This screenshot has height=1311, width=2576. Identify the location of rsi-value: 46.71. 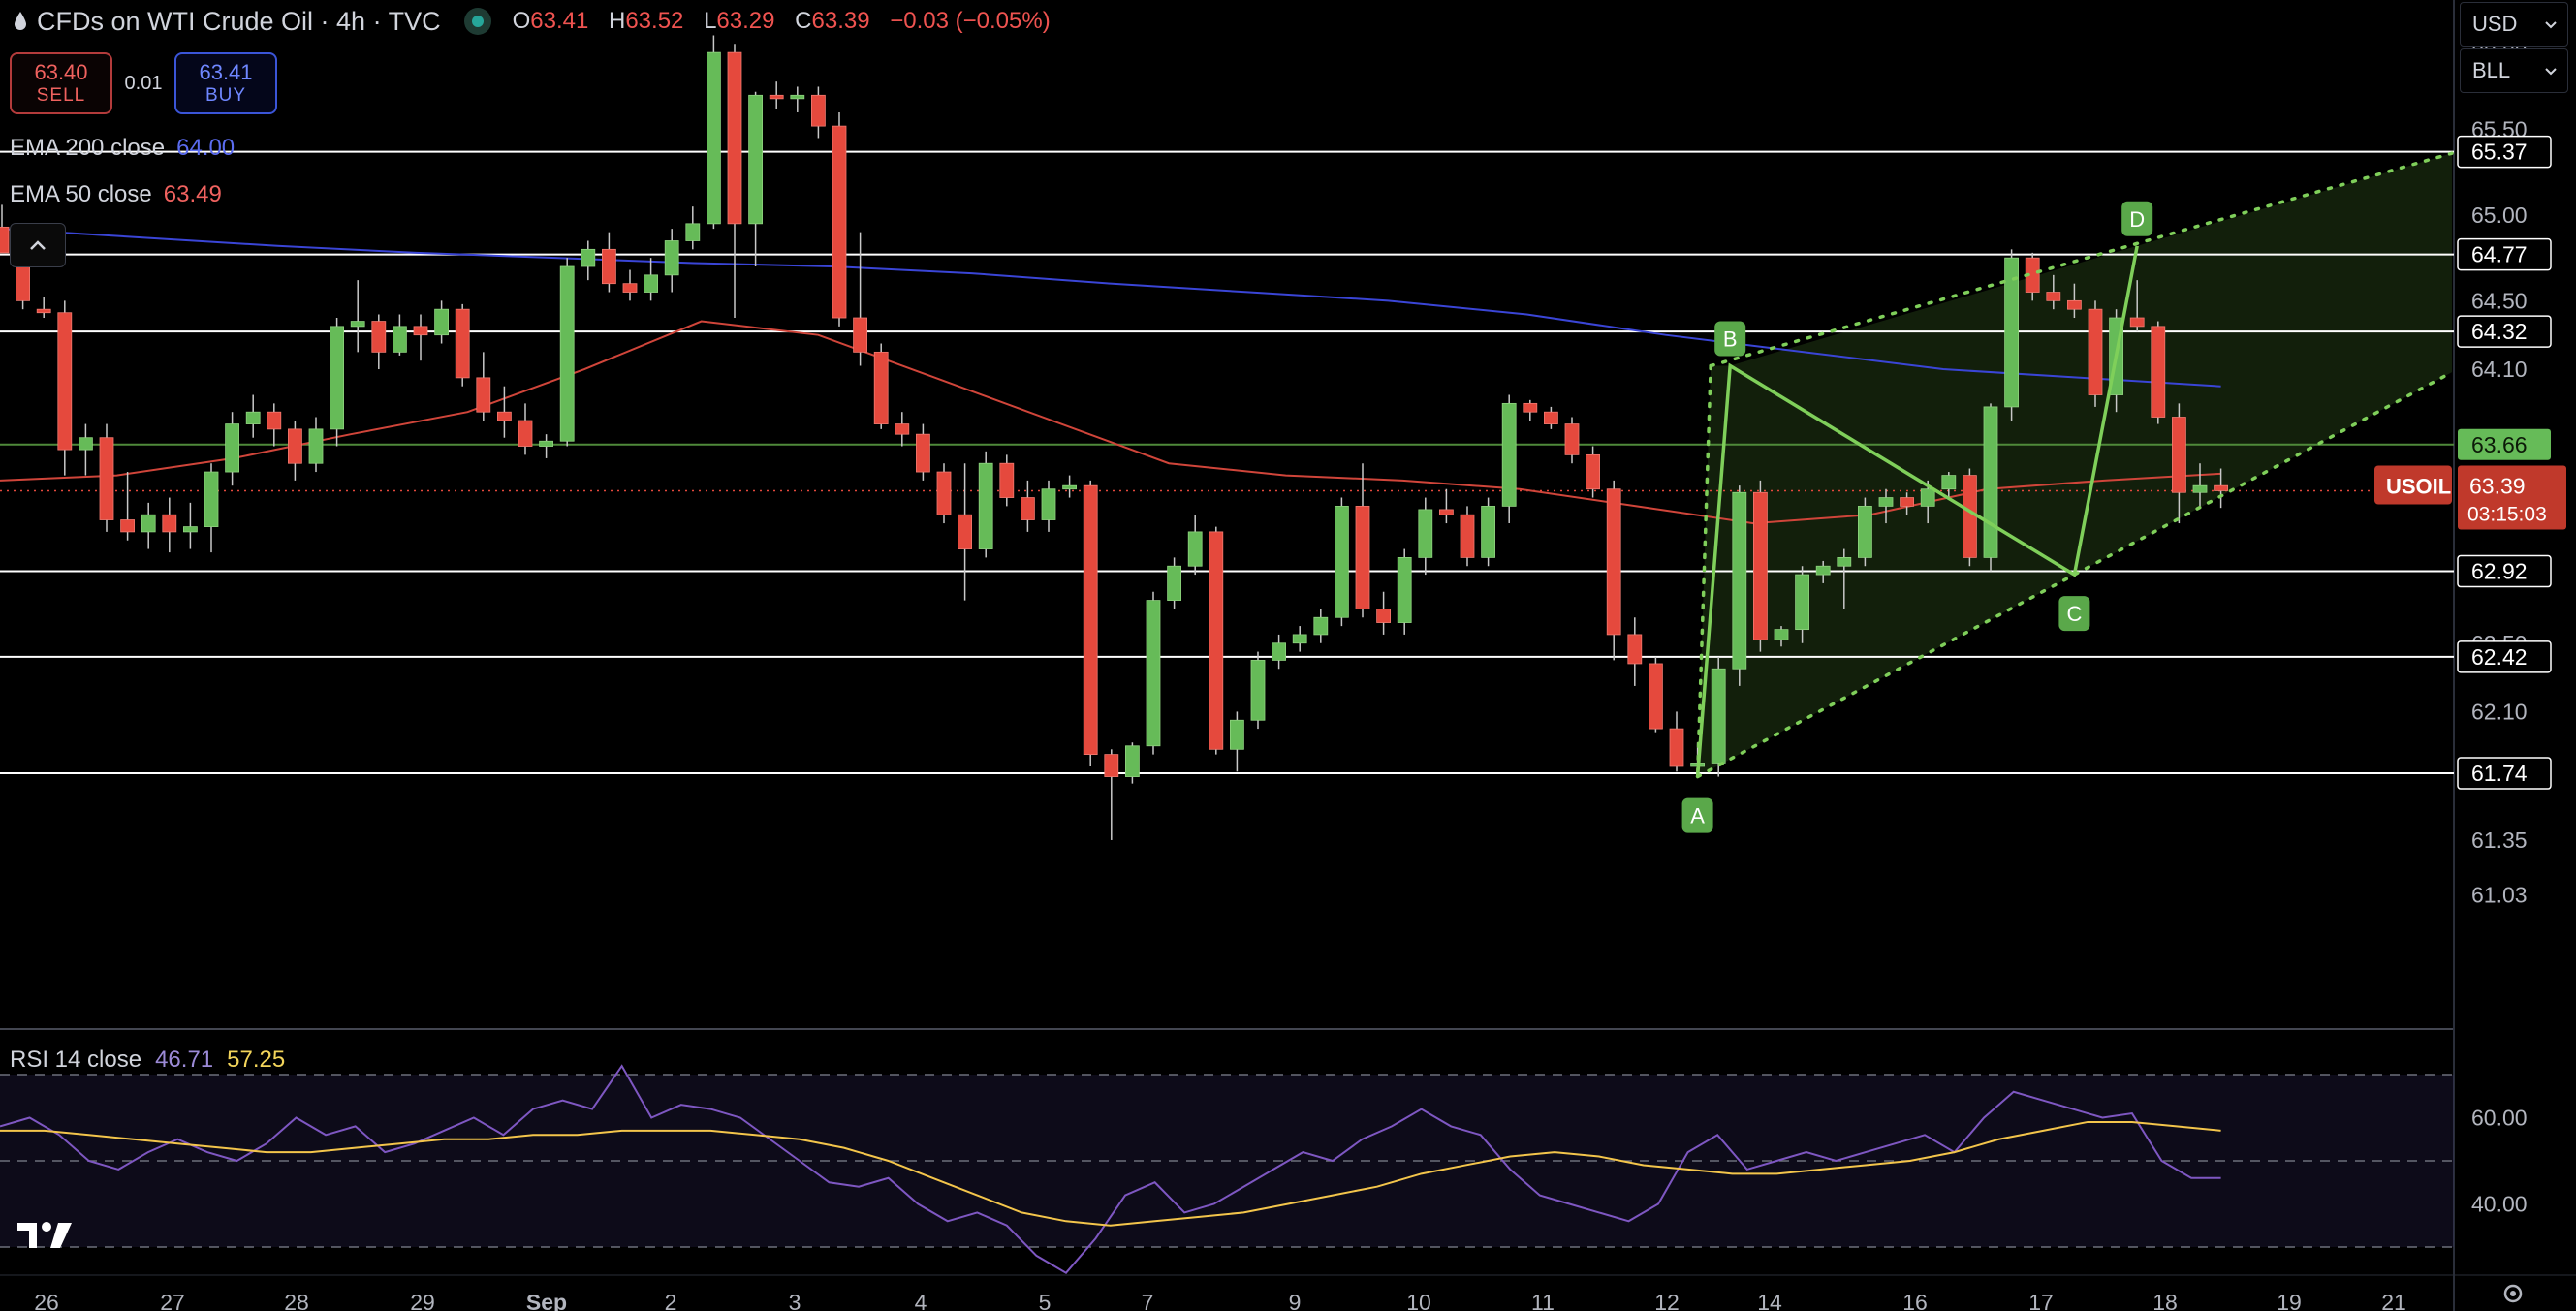
(184, 1059).